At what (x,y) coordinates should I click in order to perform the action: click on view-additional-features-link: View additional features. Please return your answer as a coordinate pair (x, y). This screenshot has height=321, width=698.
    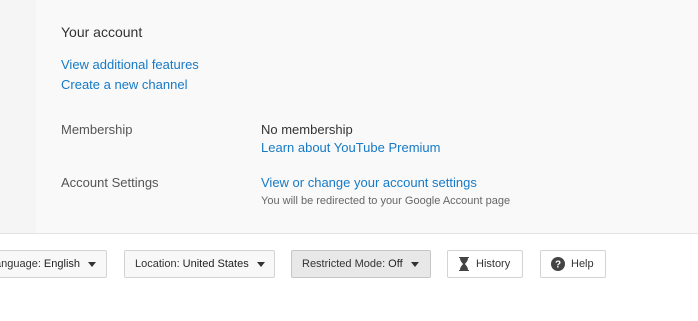
    Looking at the image, I should click on (130, 64).